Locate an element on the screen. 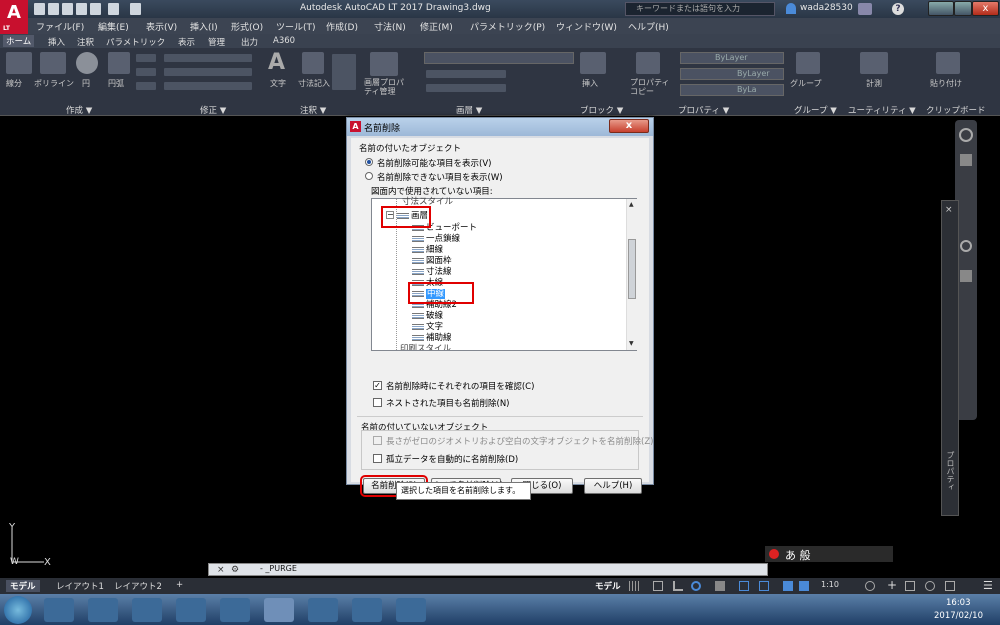  system-tray-icons is located at coordinates (890, 610).